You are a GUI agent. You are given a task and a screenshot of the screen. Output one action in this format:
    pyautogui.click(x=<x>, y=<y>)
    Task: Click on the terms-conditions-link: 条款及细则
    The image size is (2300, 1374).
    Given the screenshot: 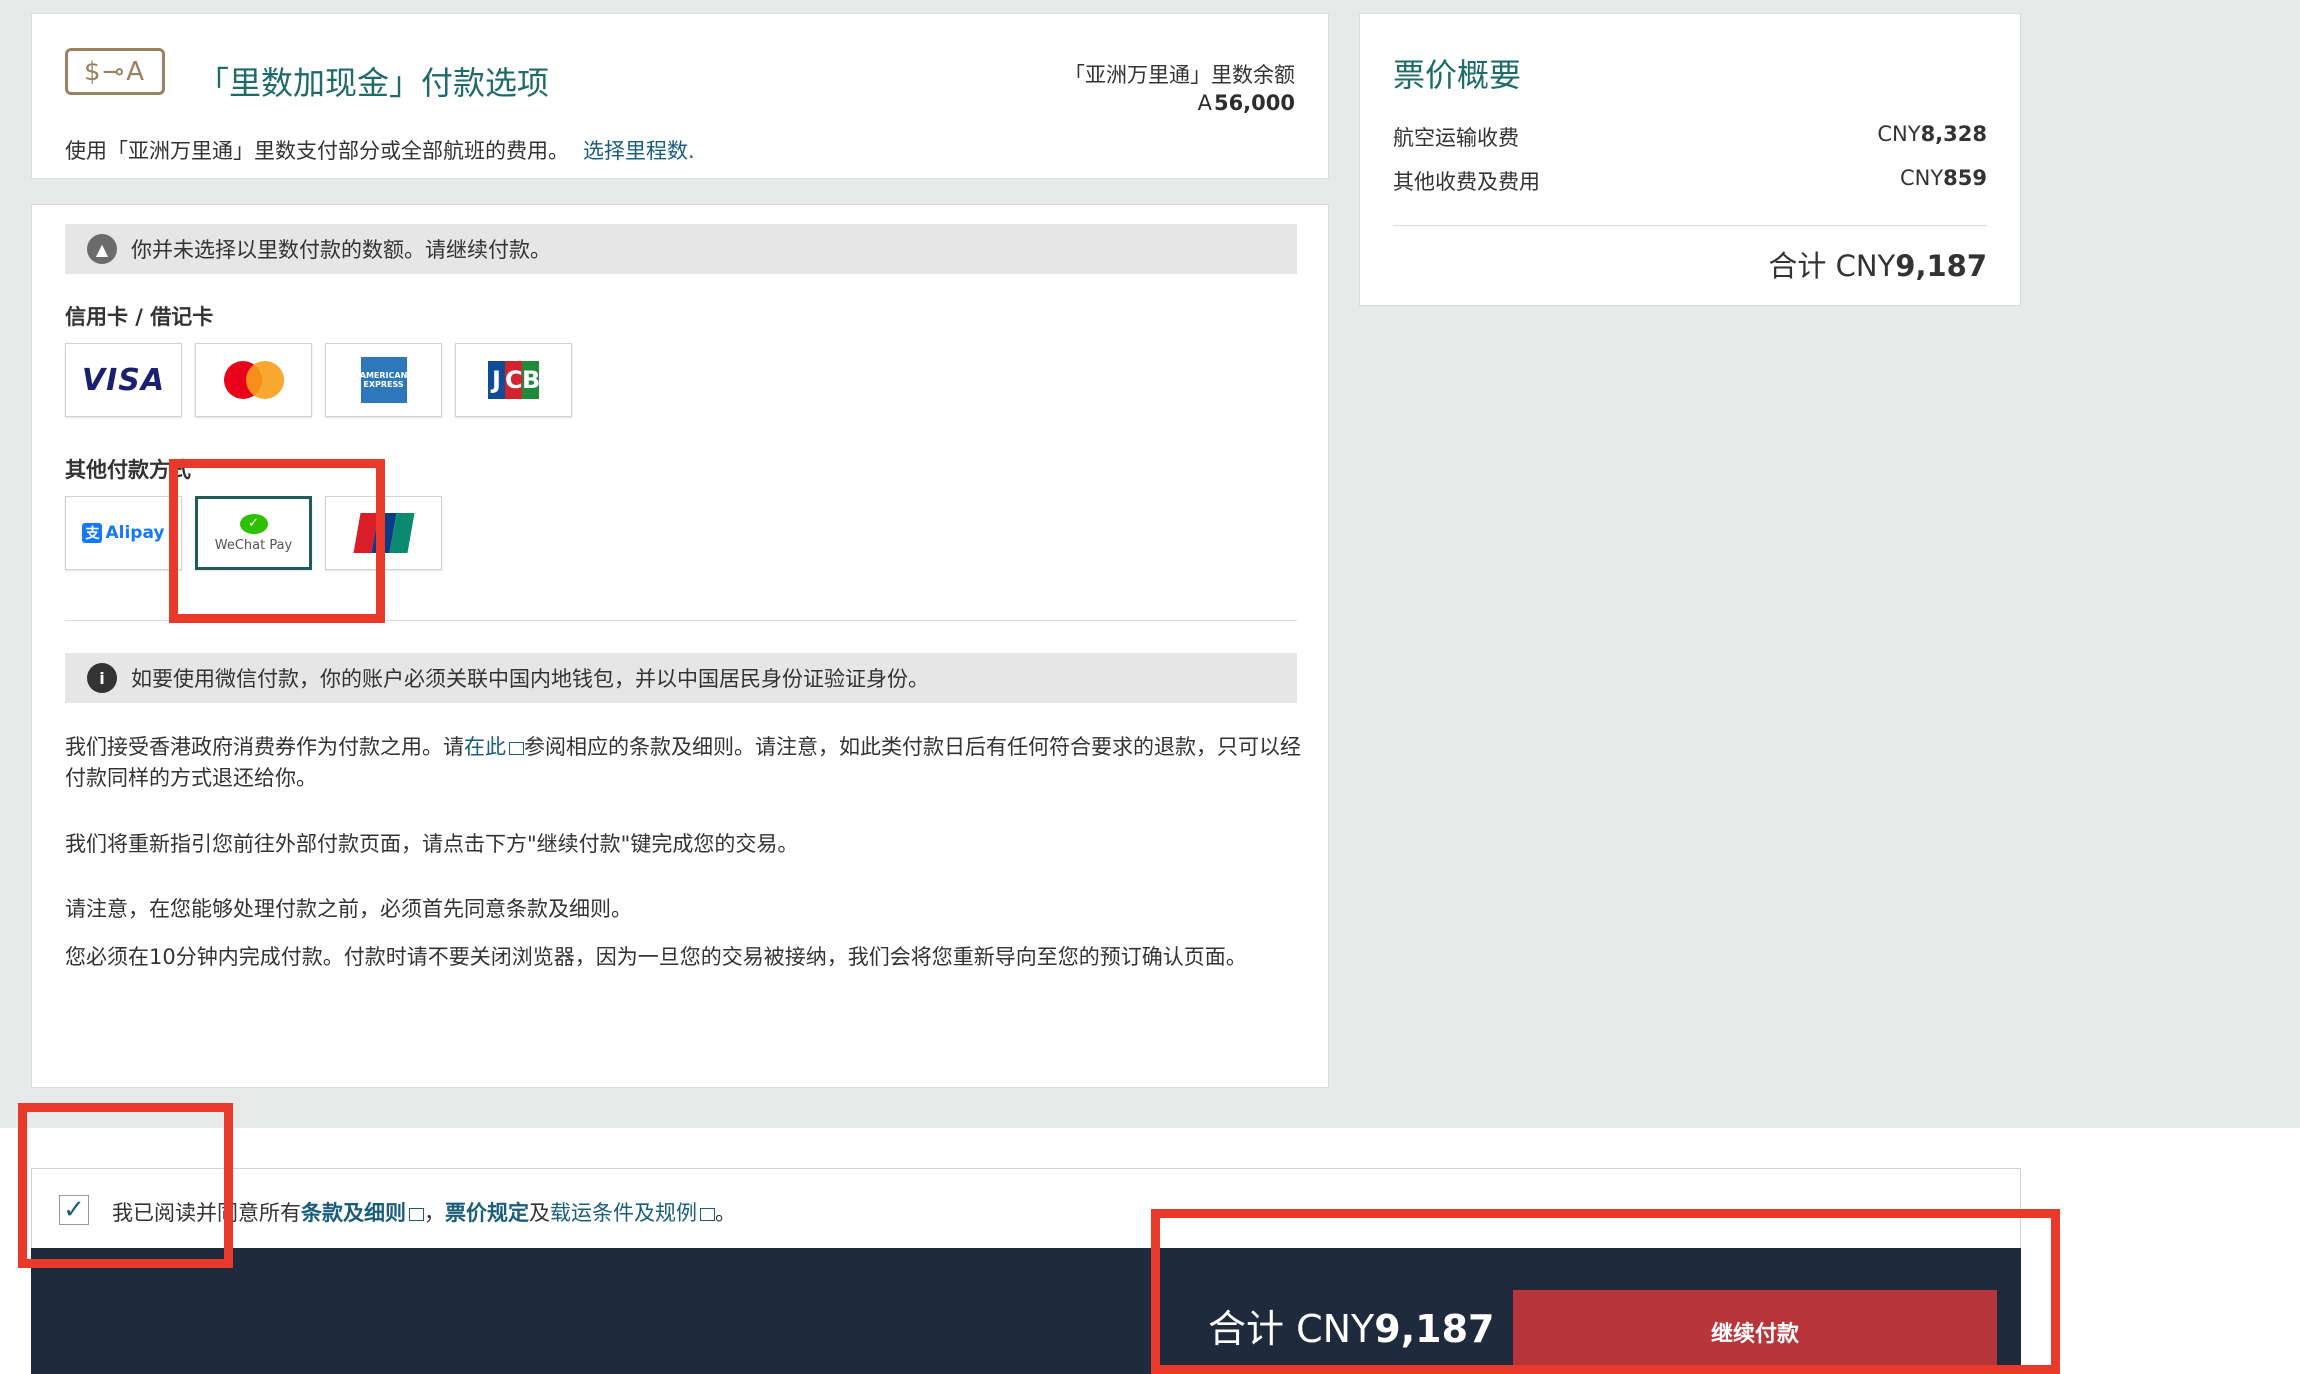 What is the action you would take?
    pyautogui.click(x=353, y=1213)
    